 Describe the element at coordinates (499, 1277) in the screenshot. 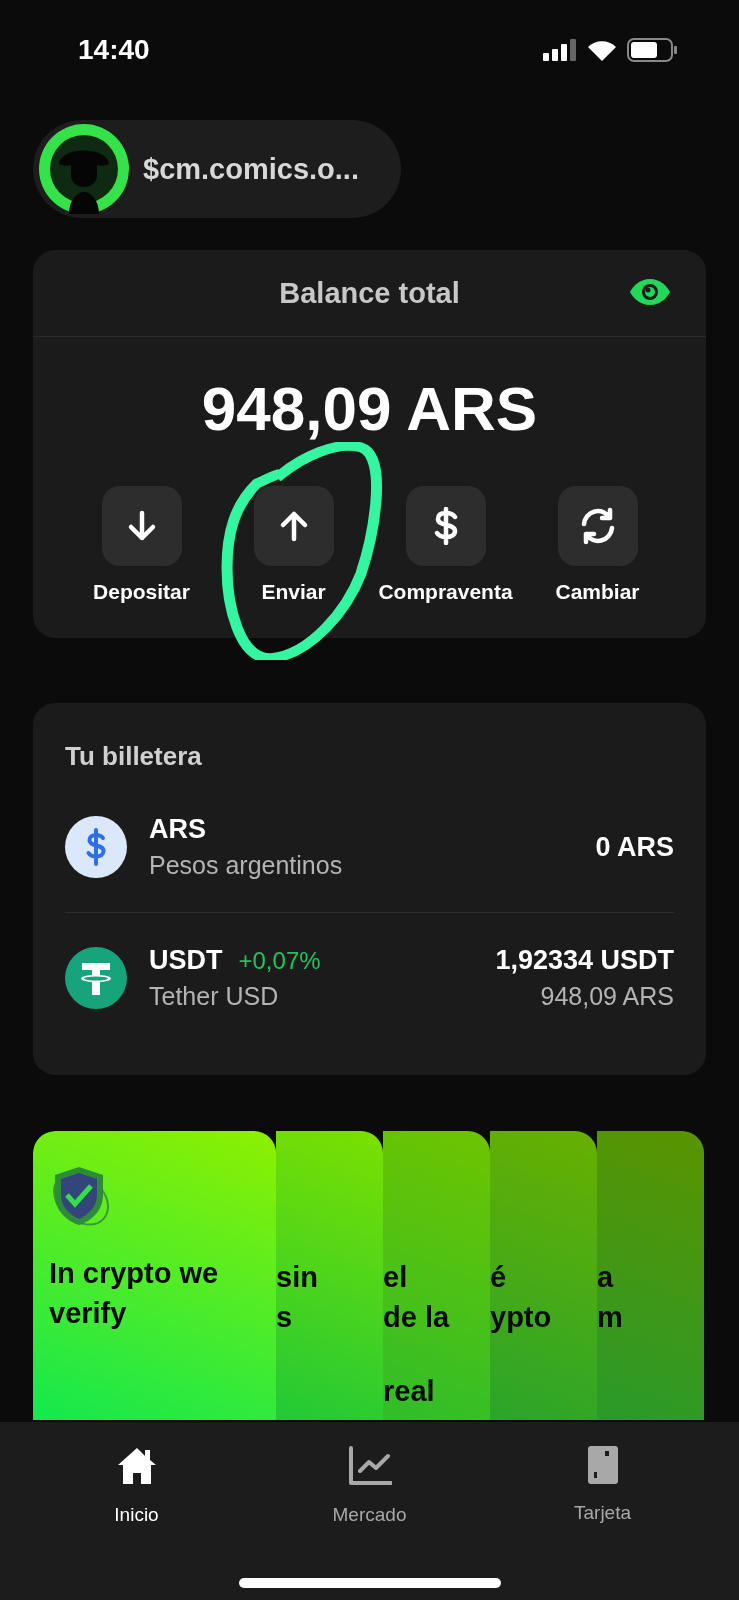

I see `promo-text: é` at that location.